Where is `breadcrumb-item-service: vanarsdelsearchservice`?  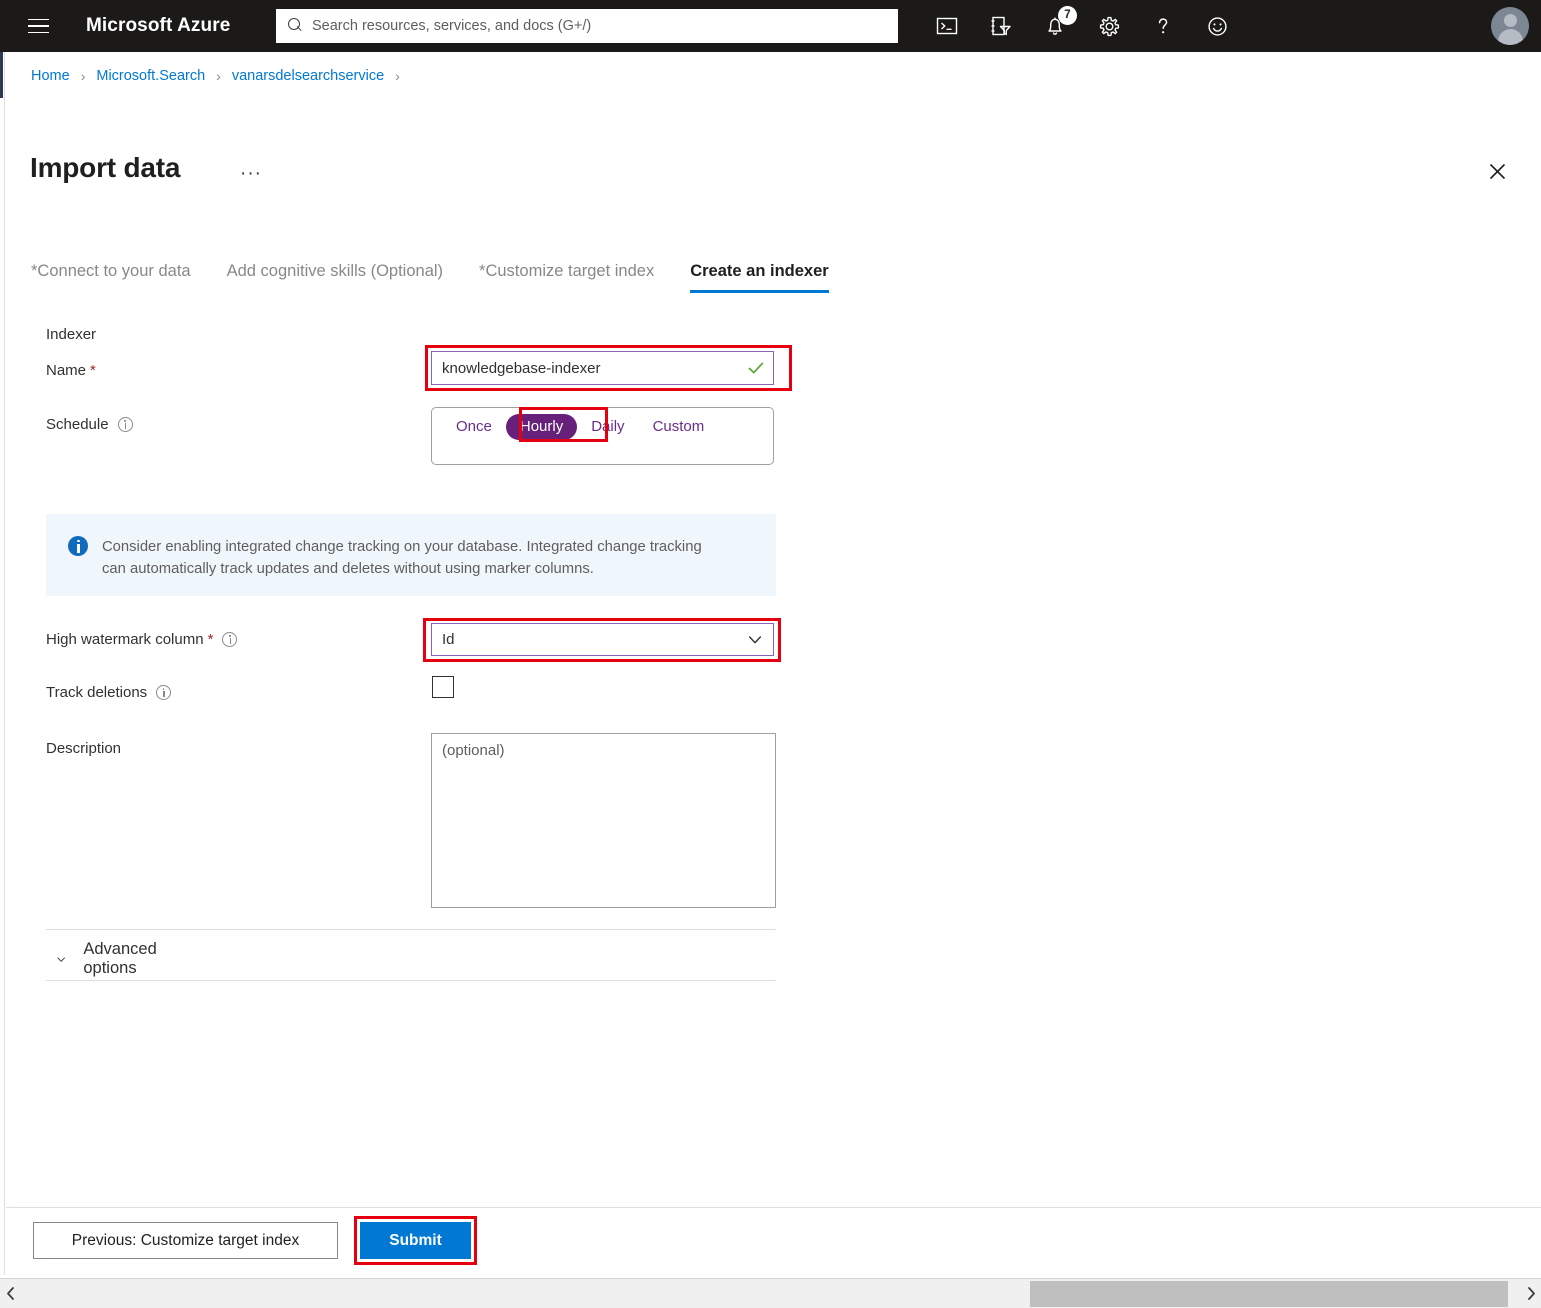 breadcrumb-item-service: vanarsdelsearchservice is located at coordinates (308, 76).